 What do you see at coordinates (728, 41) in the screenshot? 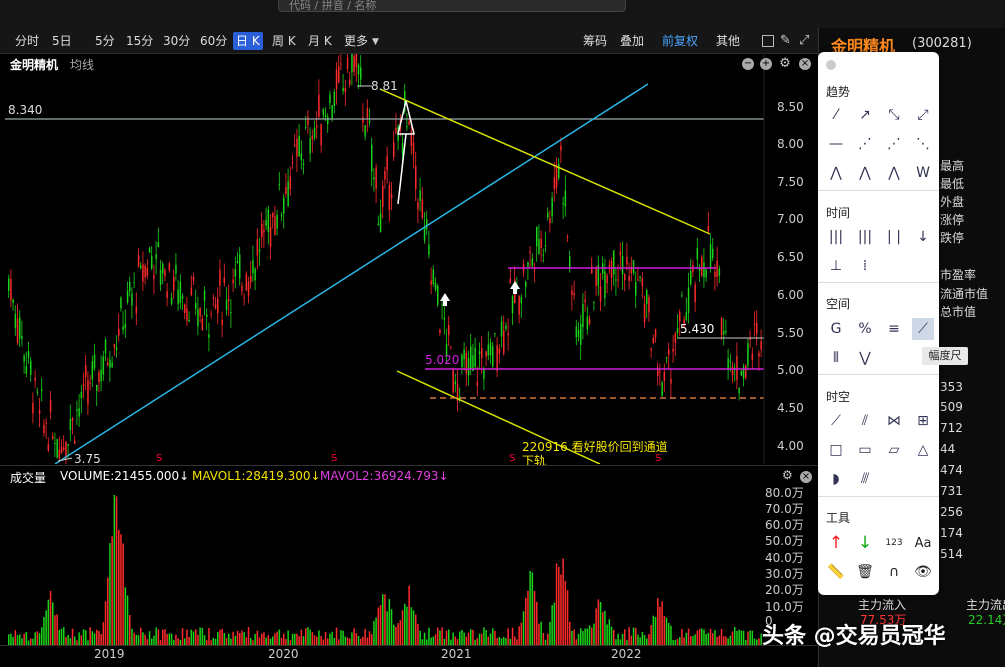
I see `other-button: 其他` at bounding box center [728, 41].